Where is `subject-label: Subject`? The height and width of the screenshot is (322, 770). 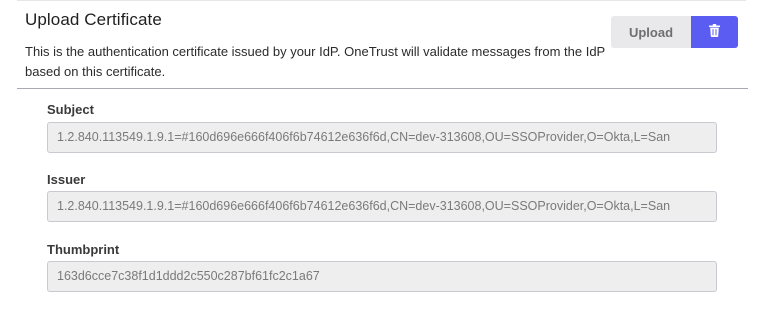 subject-label: Subject is located at coordinates (70, 109).